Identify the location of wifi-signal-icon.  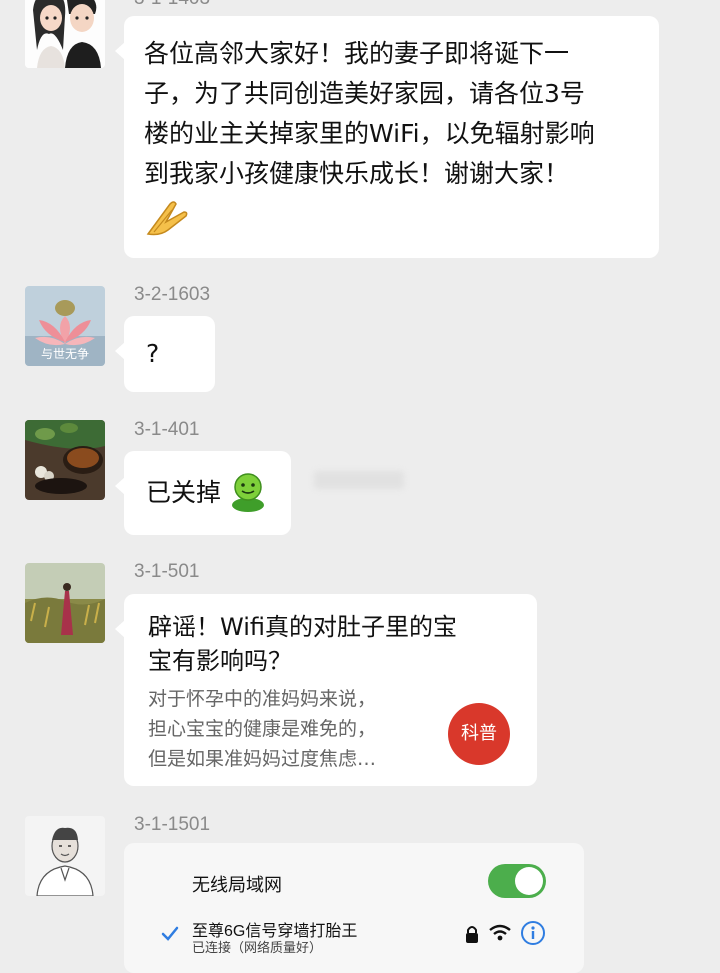
(500, 935).